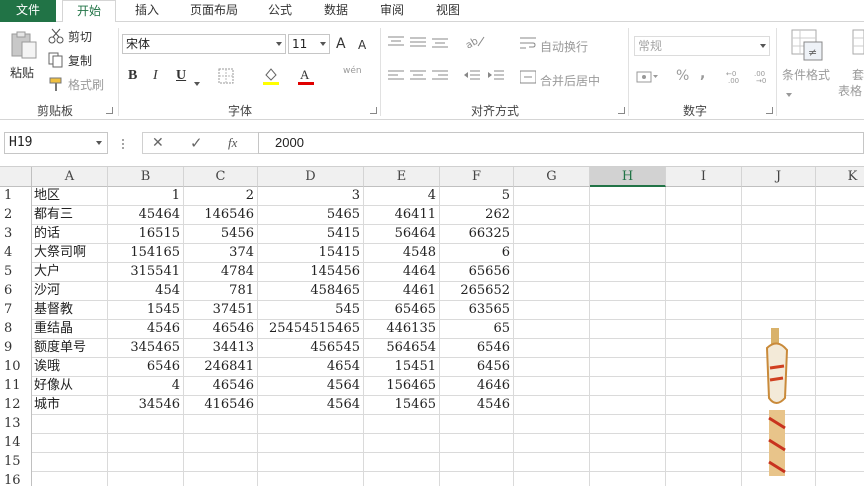 The width and height of the screenshot is (864, 486). I want to click on cell-a8: 重结晶, so click(70, 329).